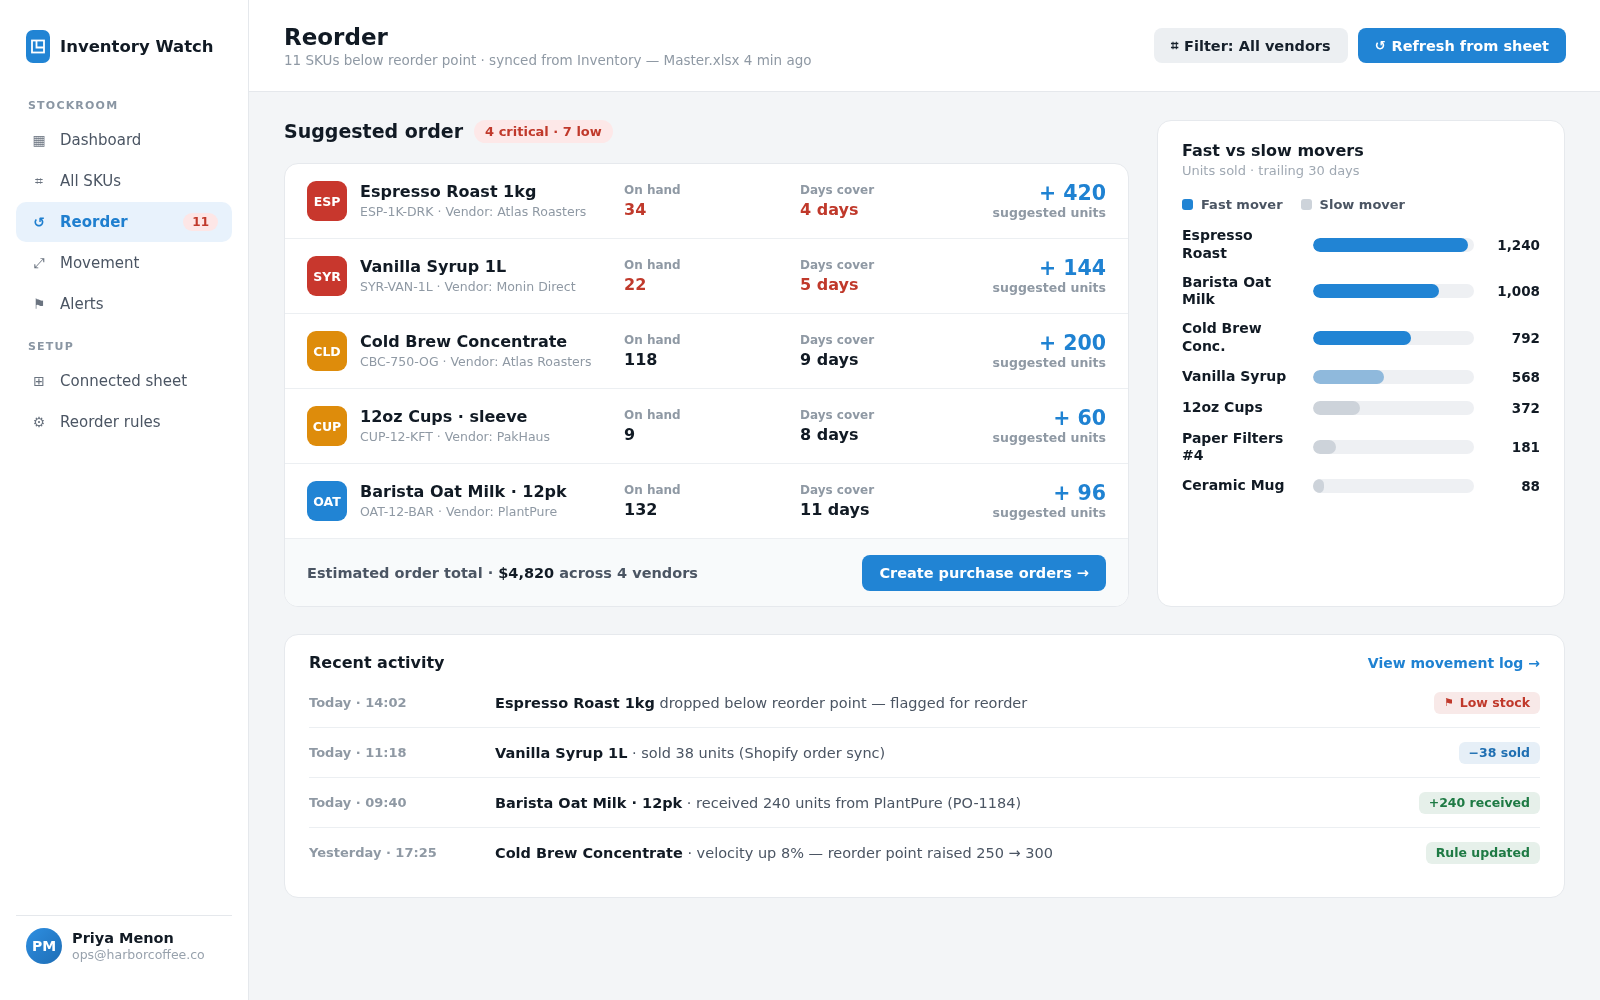 The image size is (1600, 1000). What do you see at coordinates (327, 276) in the screenshot?
I see `sku-badge: SYR` at bounding box center [327, 276].